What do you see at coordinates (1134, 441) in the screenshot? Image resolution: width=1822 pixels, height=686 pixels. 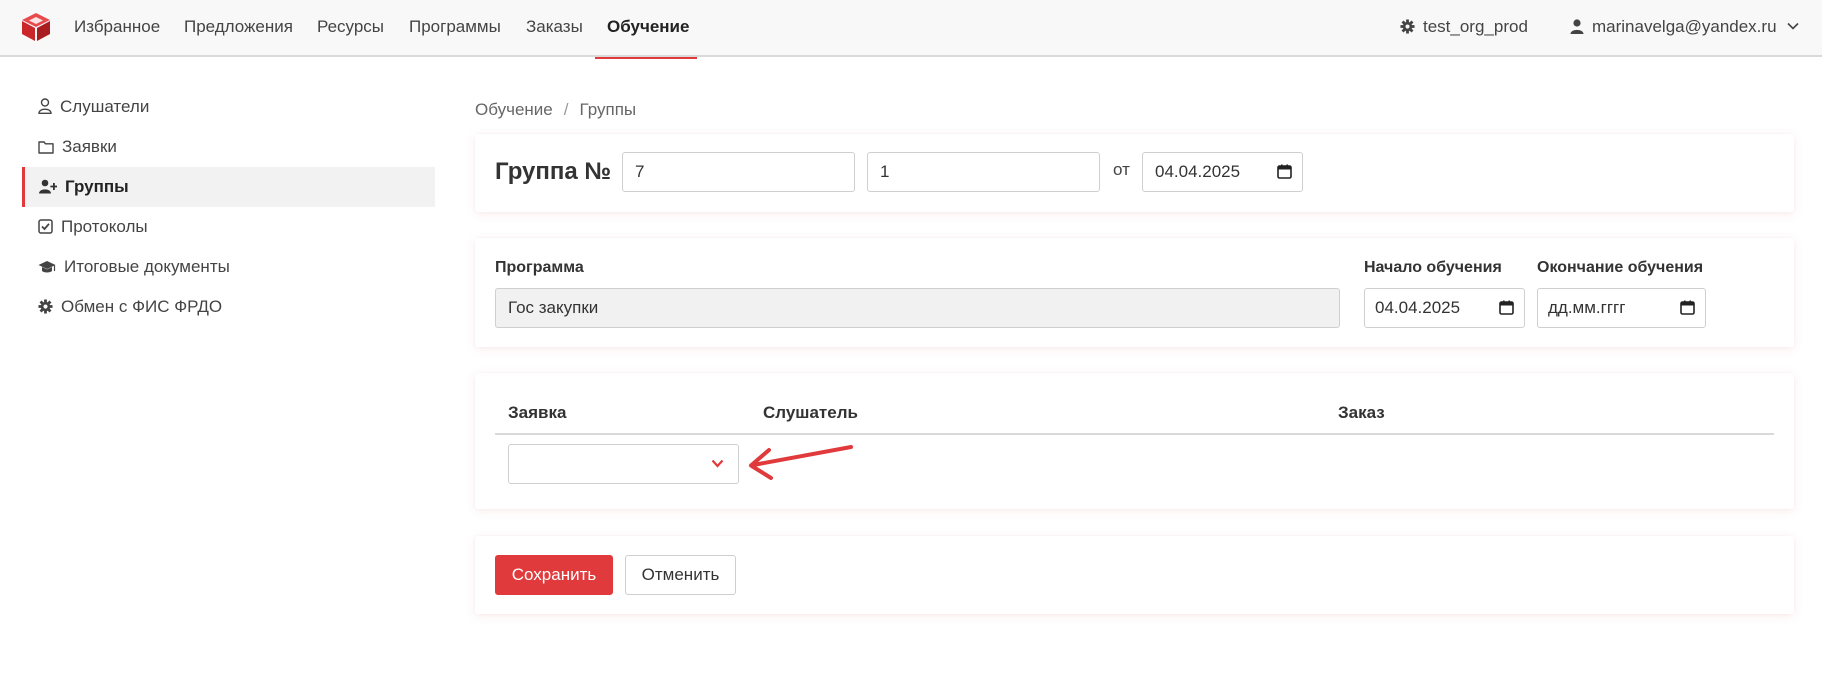 I see `listeners-table-card: Заявка Слушатель Заказ` at bounding box center [1134, 441].